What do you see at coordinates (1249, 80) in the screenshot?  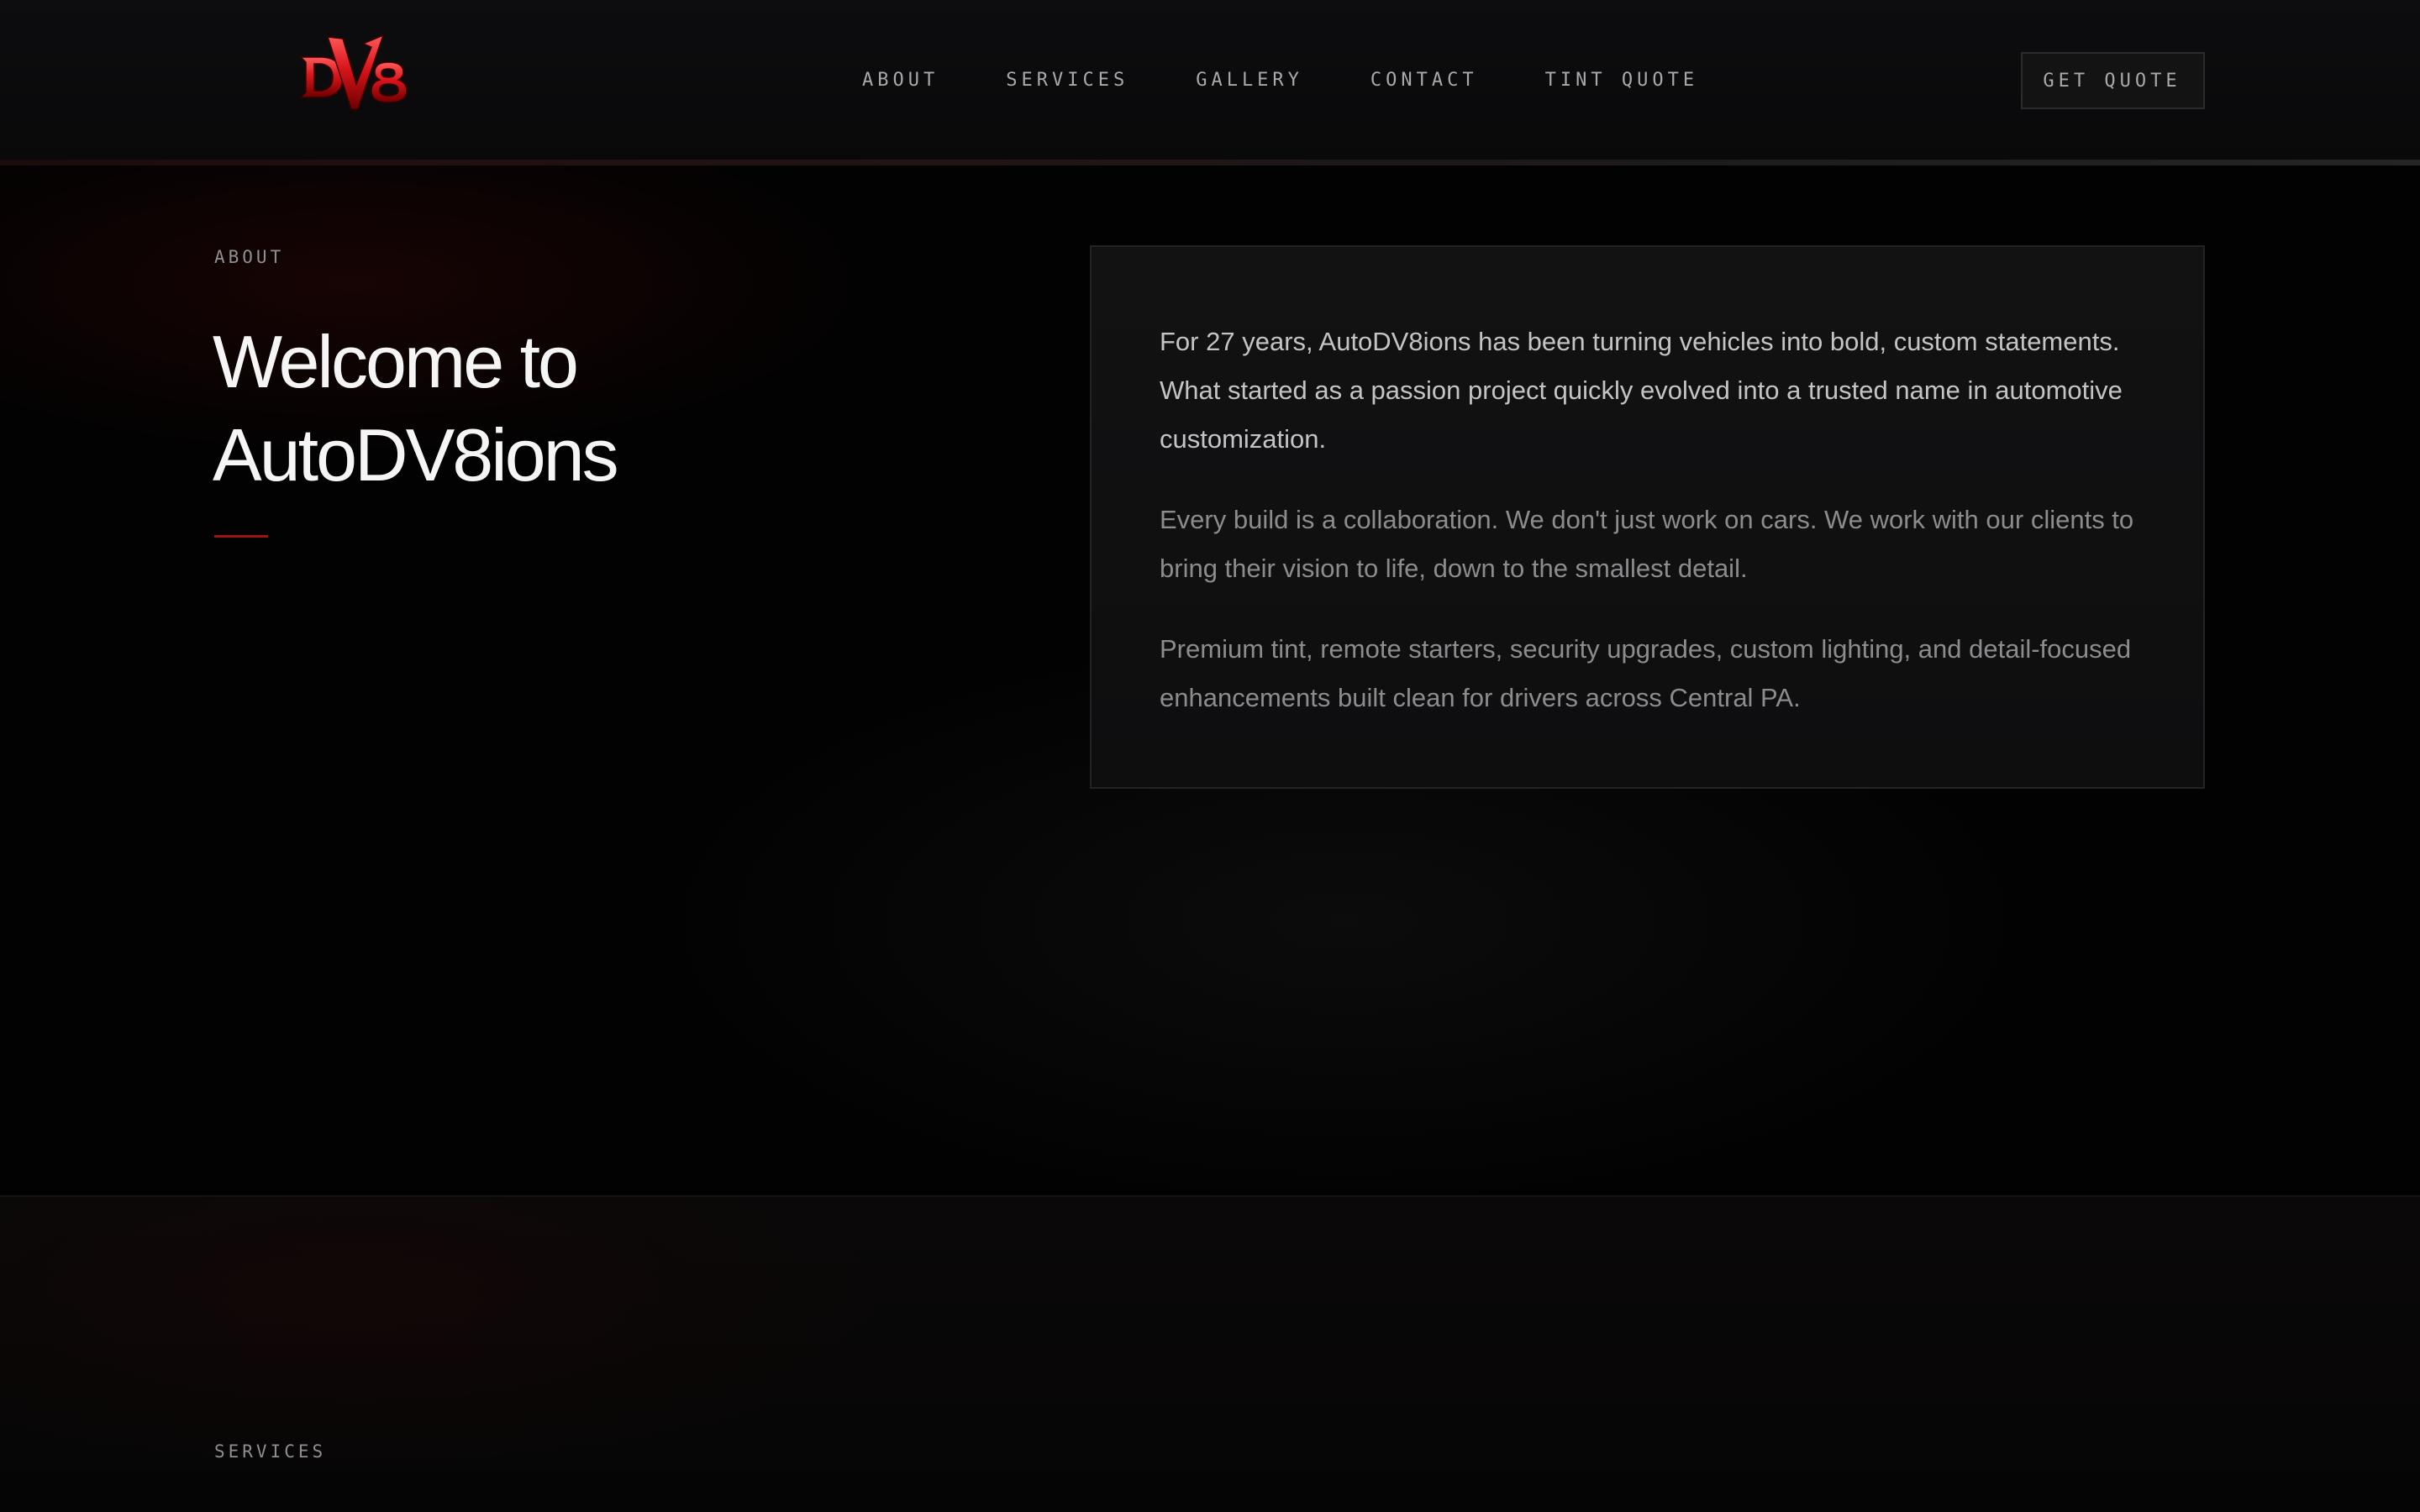 I see `nav-link-gallery: GALLERY` at bounding box center [1249, 80].